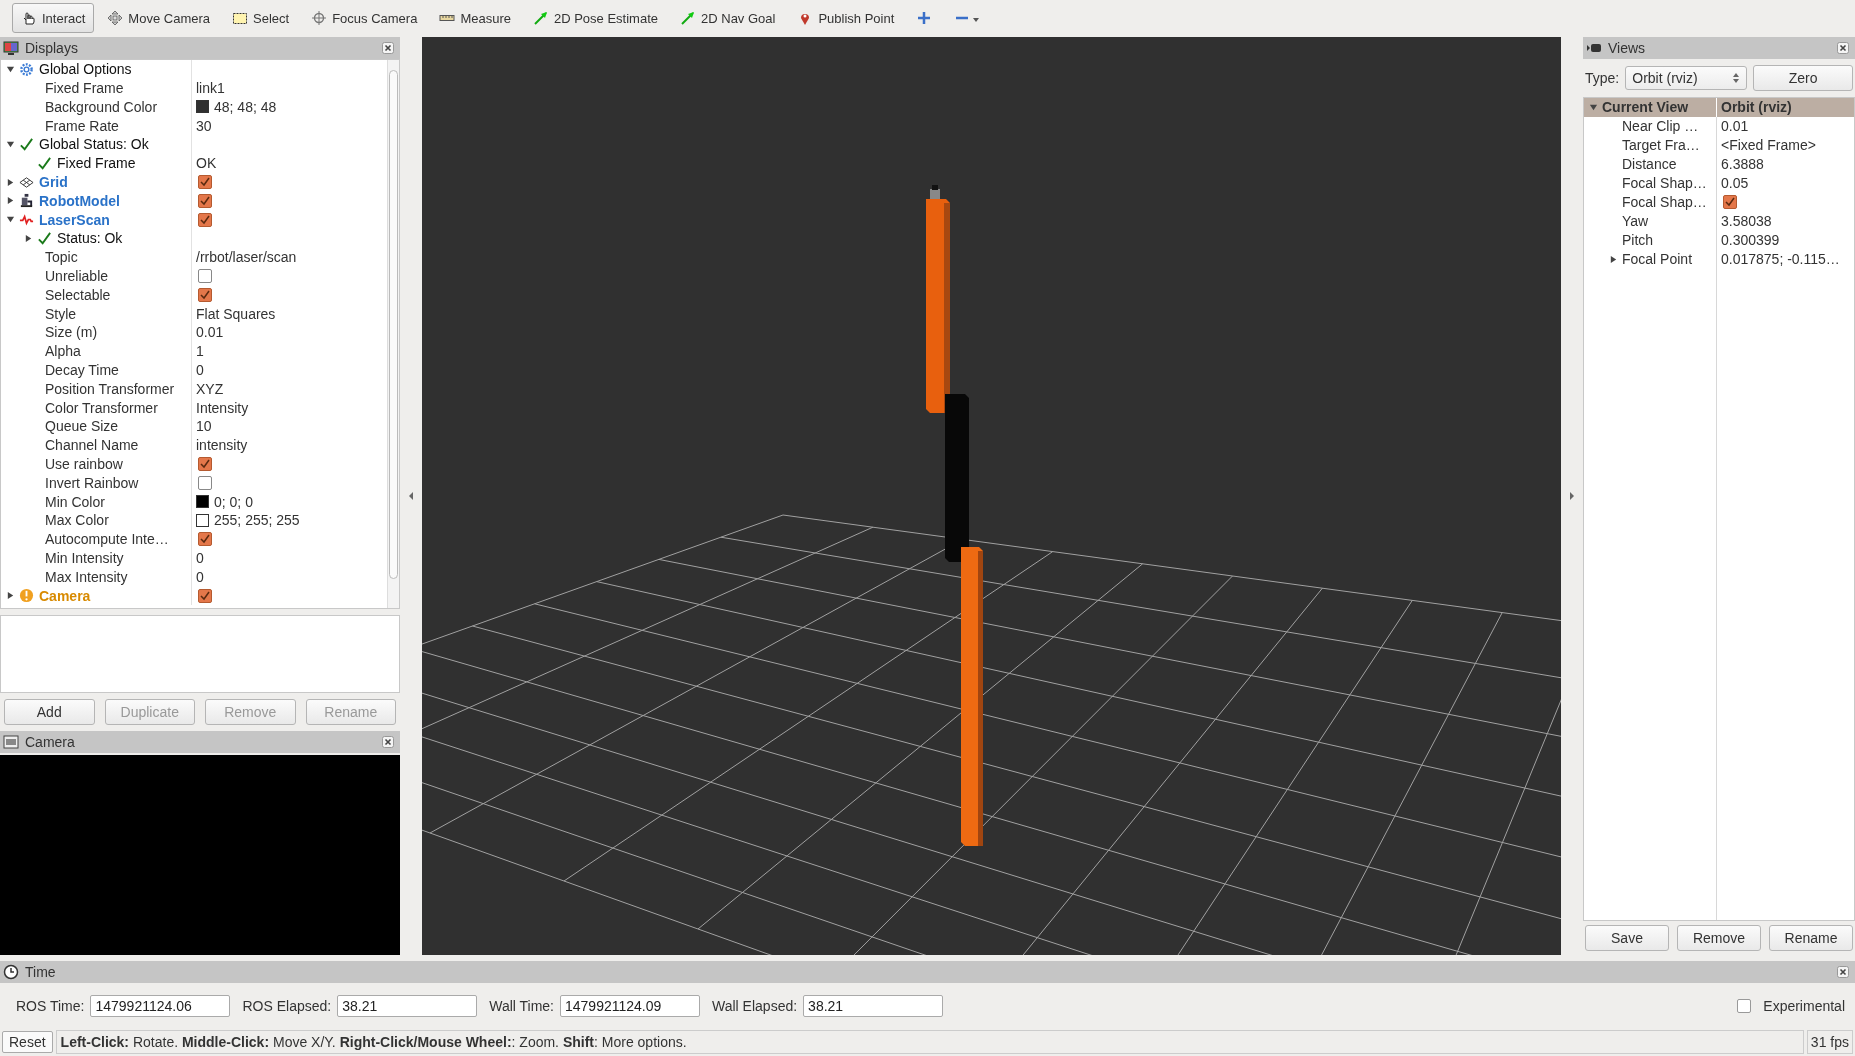  I want to click on property-name: Global Options, so click(85, 69).